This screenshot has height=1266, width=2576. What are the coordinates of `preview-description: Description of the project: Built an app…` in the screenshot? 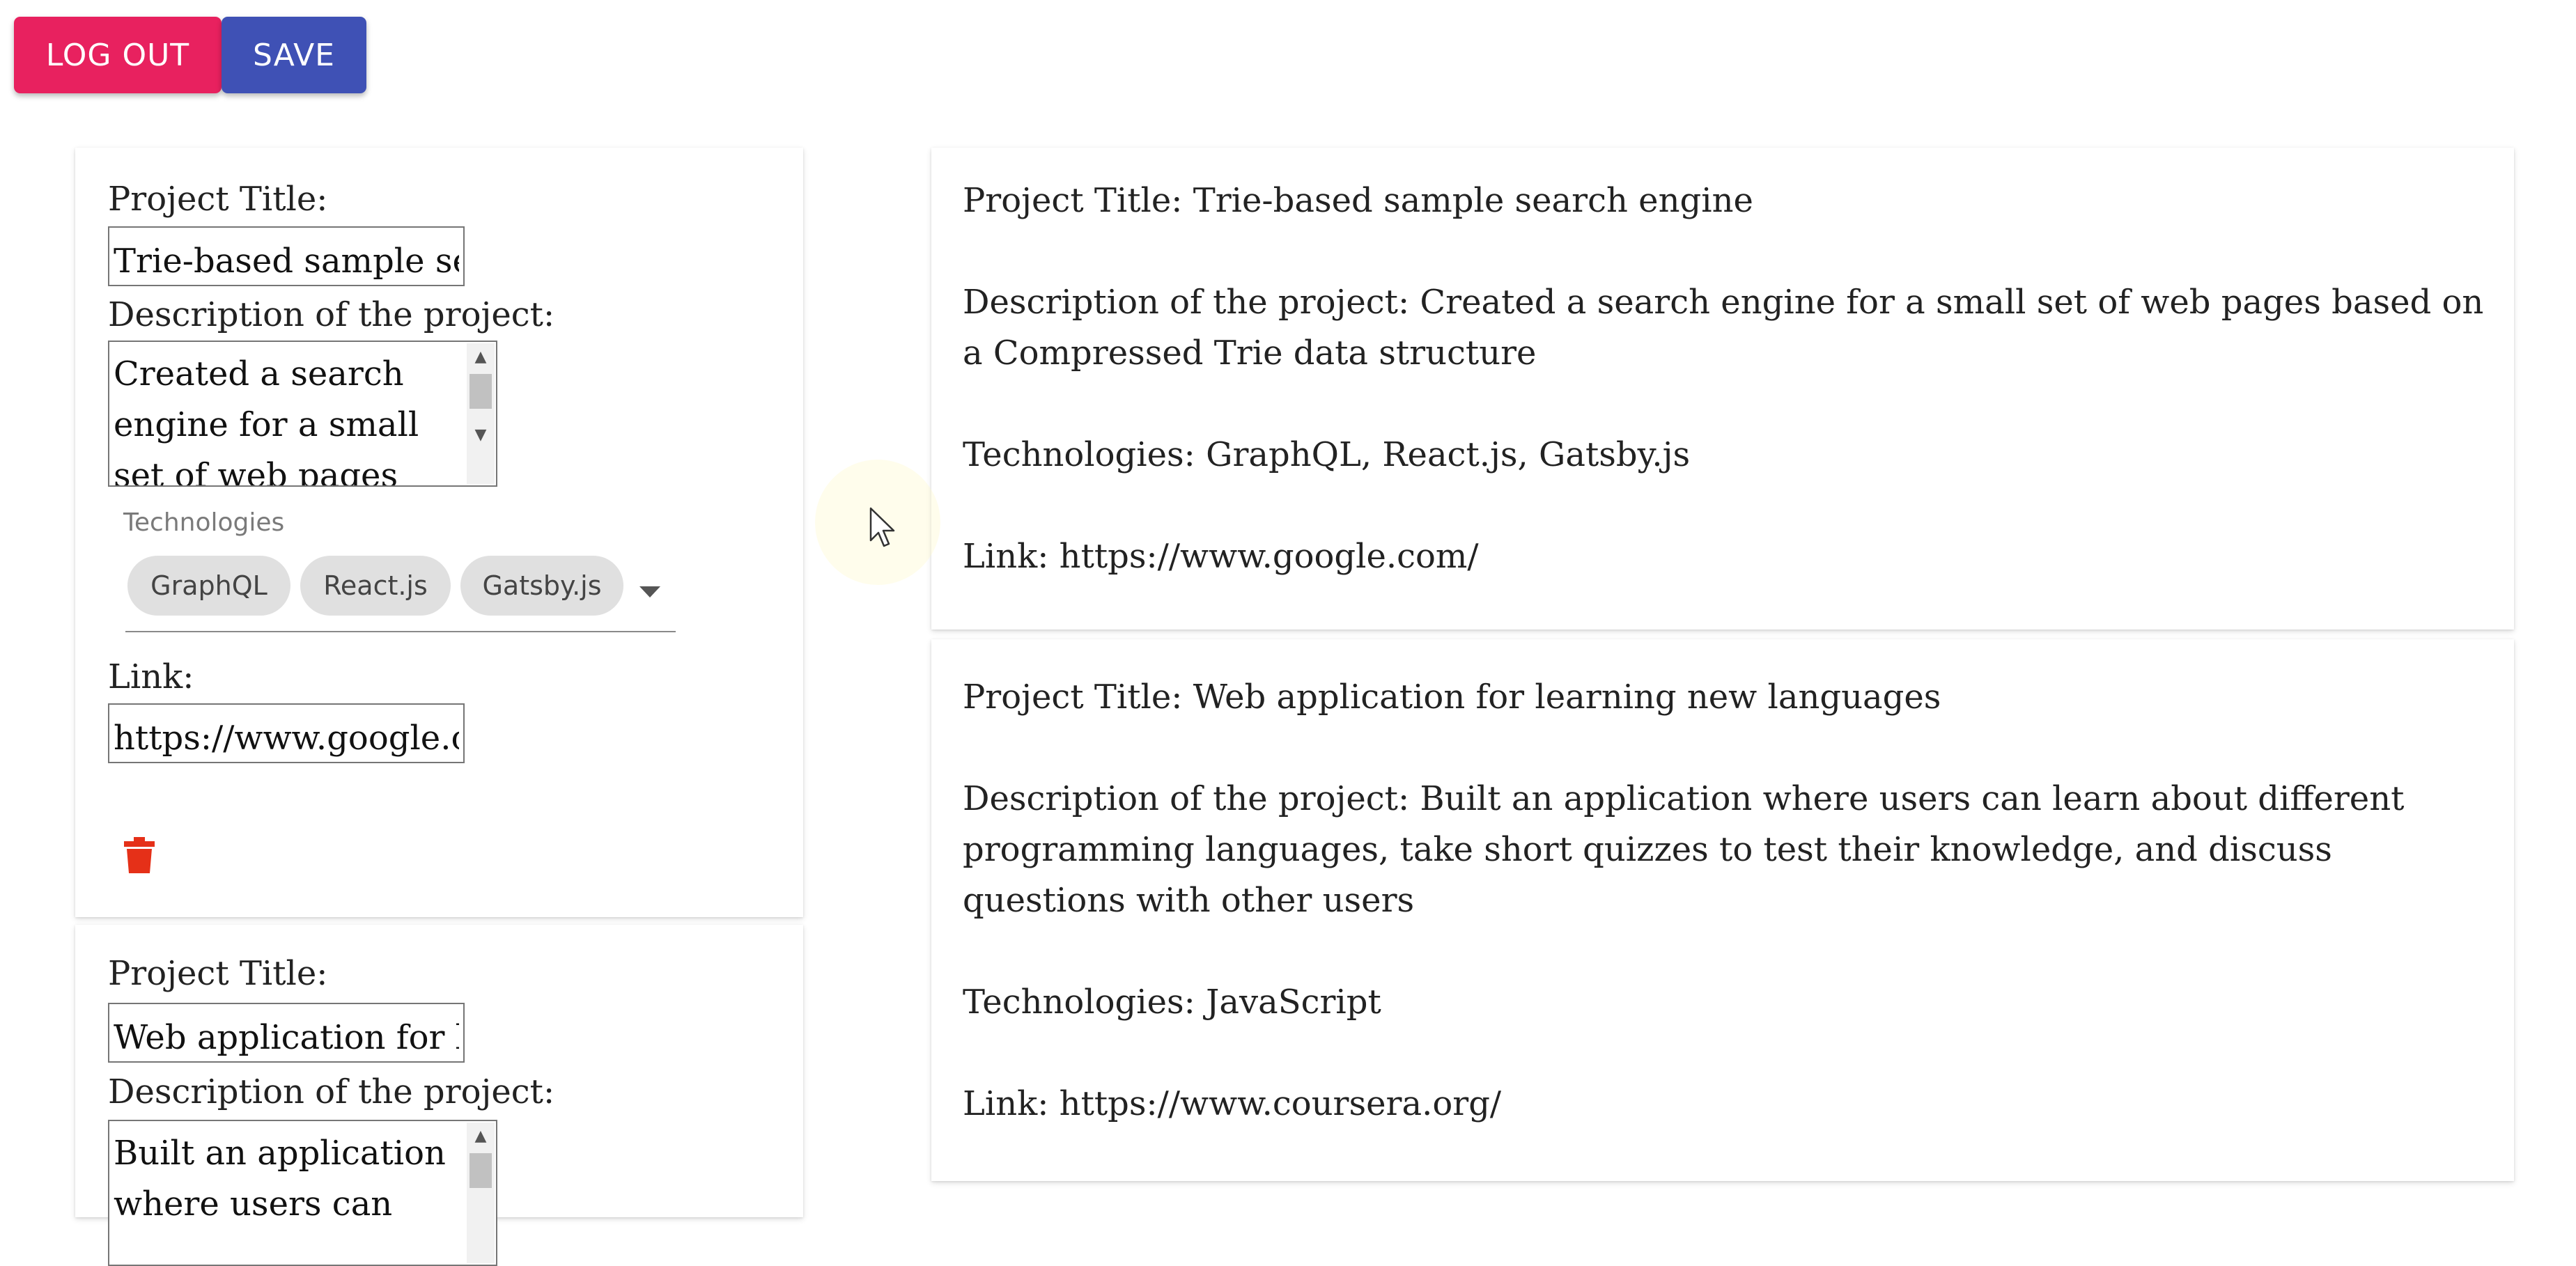 It's located at (1684, 849).